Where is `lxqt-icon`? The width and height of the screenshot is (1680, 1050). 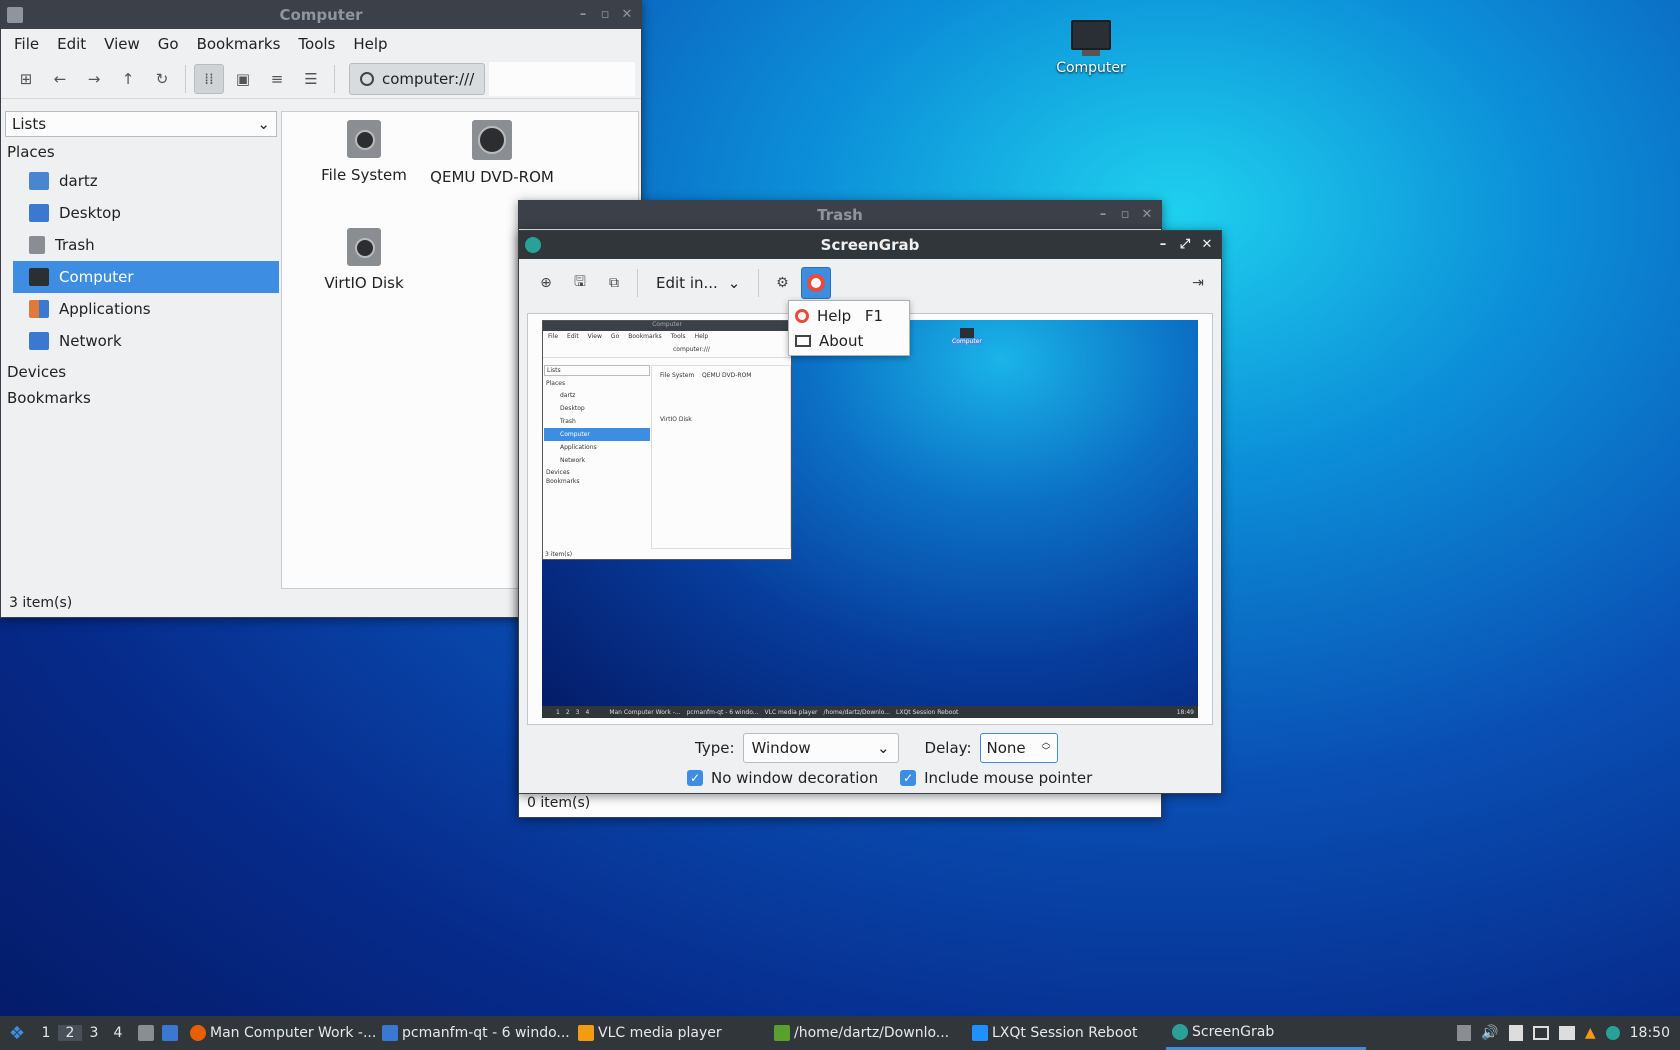
lxqt-icon is located at coordinates (980, 1033).